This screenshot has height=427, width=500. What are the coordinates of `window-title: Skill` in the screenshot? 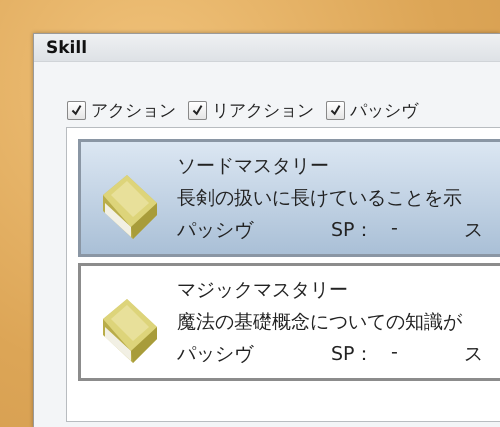 It's located at (67, 48).